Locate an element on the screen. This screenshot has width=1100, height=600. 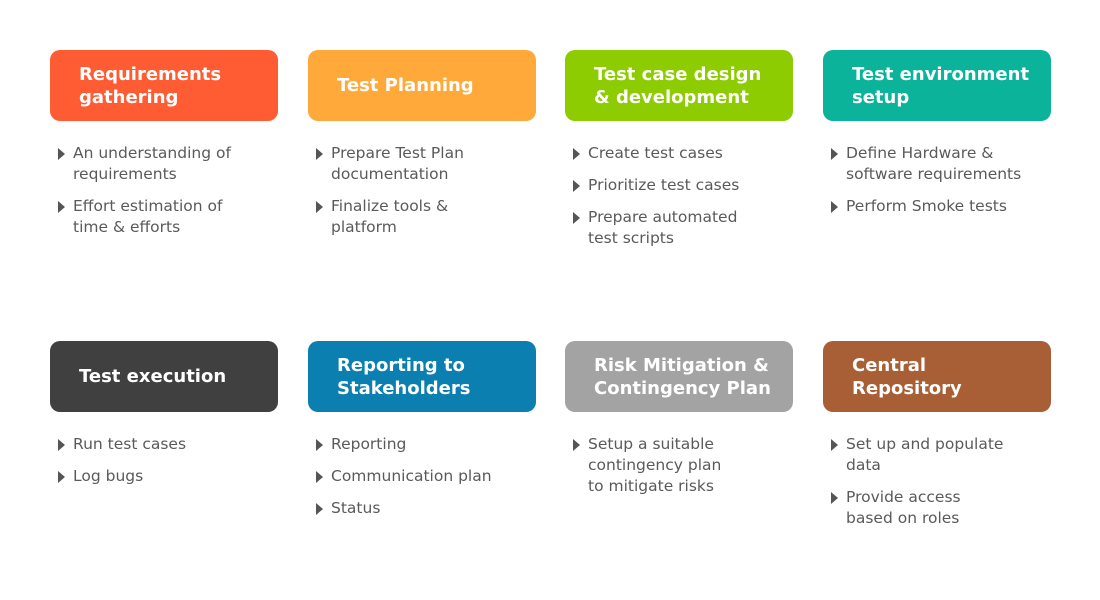
stage-card: Test execution Run test cases Log bugs is located at coordinates (164, 419).